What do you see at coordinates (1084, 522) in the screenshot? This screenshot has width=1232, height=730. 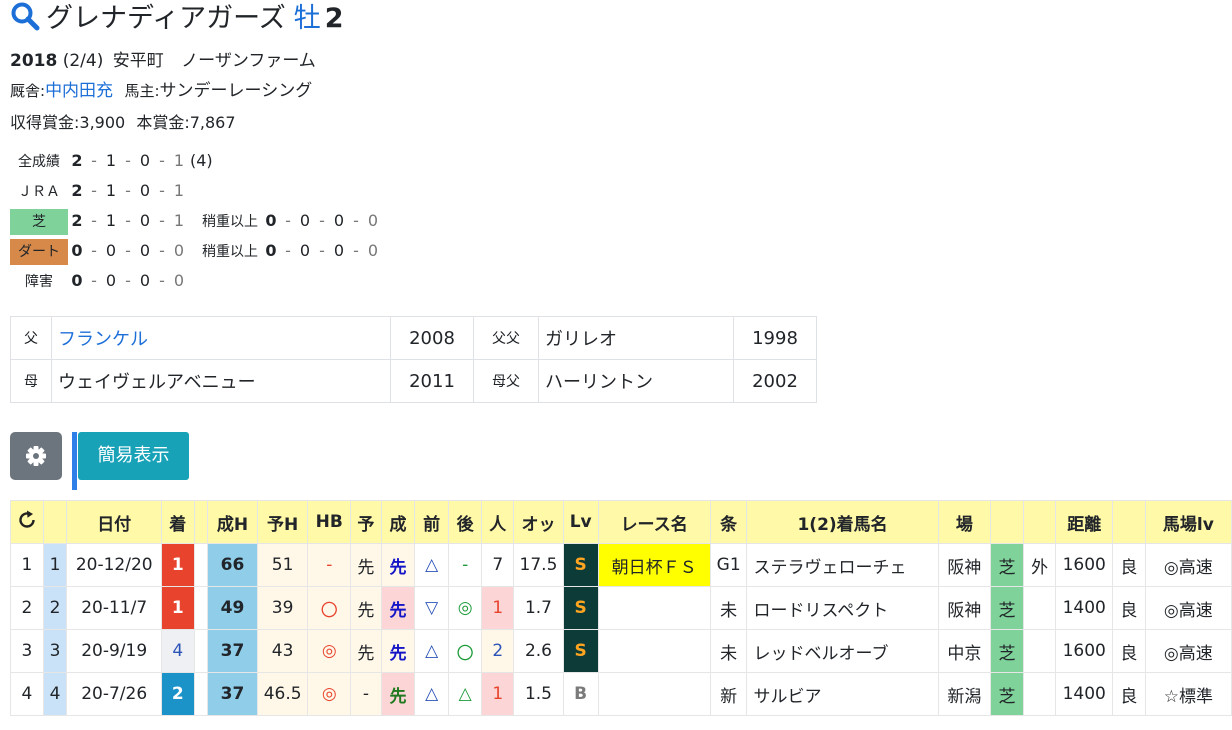 I see `header-dist: 距離` at bounding box center [1084, 522].